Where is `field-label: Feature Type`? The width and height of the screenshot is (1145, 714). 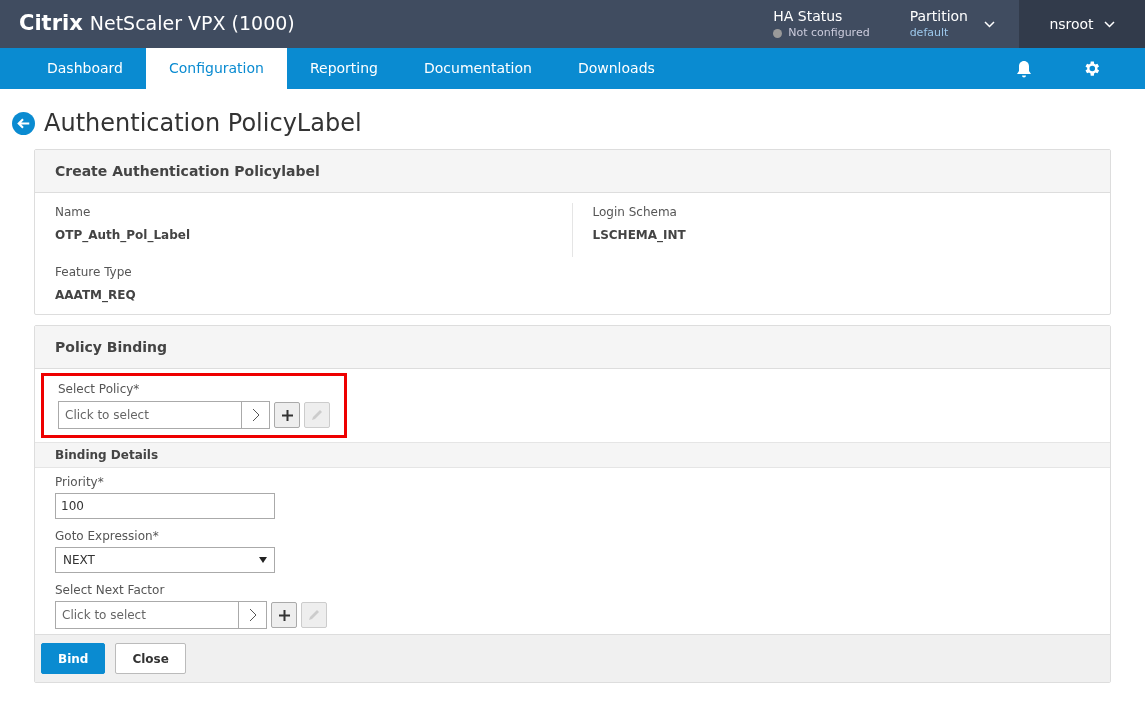 field-label: Feature Type is located at coordinates (94, 272).